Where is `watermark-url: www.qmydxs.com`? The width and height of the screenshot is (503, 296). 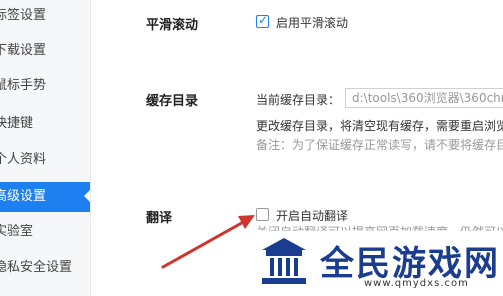
watermark-url: www.qmydxs.com is located at coordinates (416, 283).